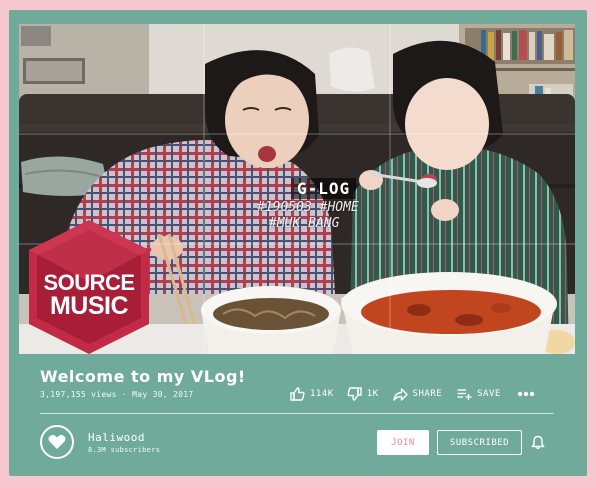 The image size is (596, 488). I want to click on save-label: SAVE, so click(489, 394).